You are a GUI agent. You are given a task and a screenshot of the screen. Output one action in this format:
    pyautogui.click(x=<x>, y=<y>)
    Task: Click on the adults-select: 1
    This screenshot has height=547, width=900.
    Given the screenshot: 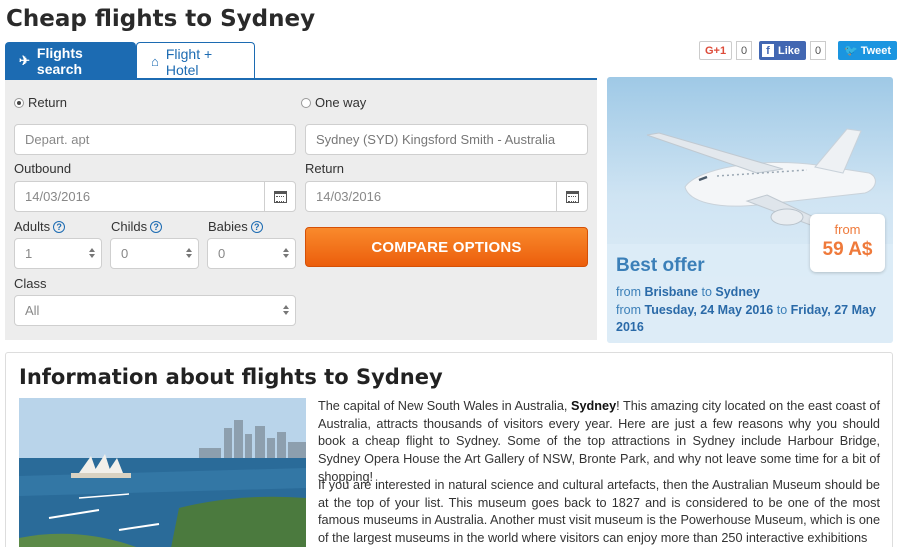 What is the action you would take?
    pyautogui.click(x=58, y=253)
    